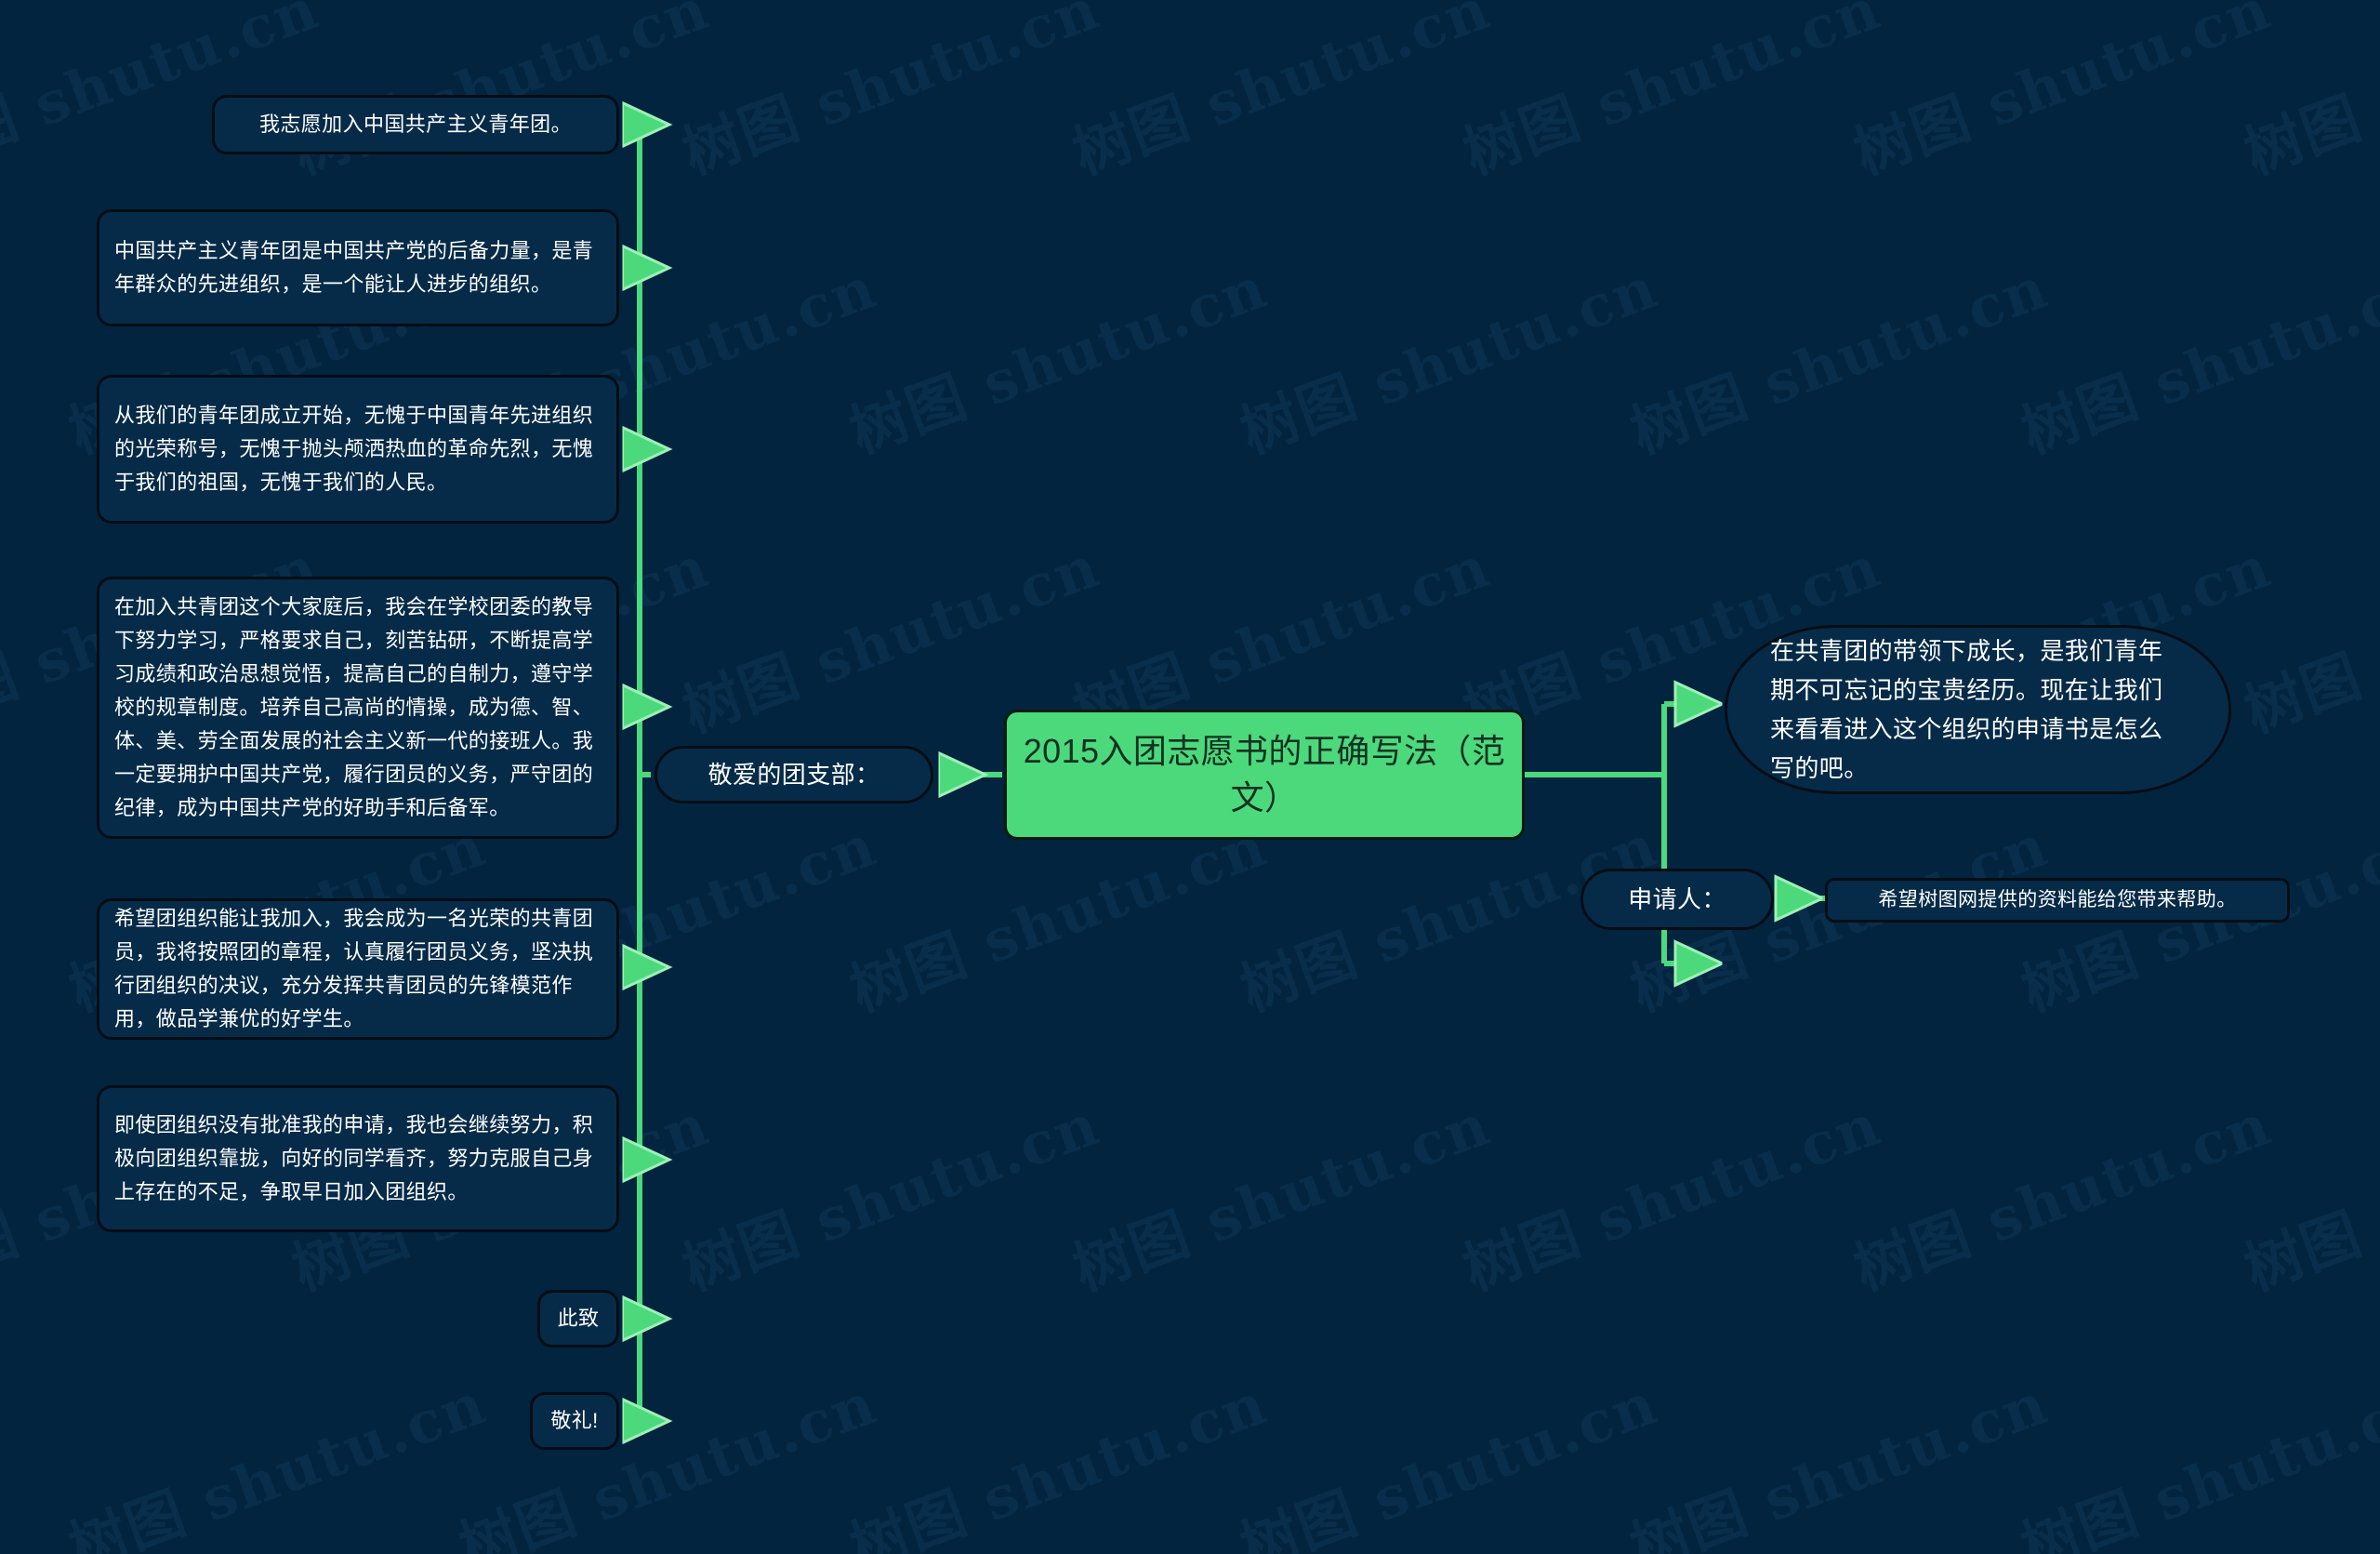 The image size is (2380, 1554). I want to click on left-child-node-7: 此致, so click(578, 1319).